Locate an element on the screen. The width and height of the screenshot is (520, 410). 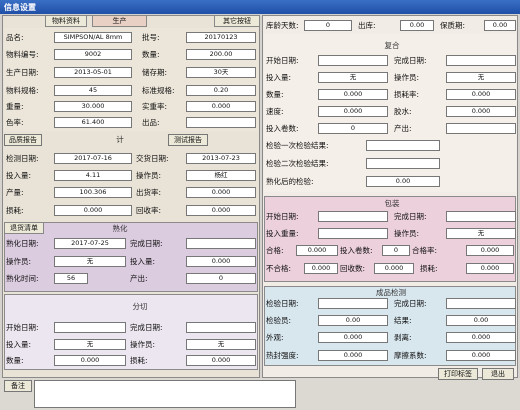
label-curing-date: 熟化日期: is located at coordinates (22, 243).